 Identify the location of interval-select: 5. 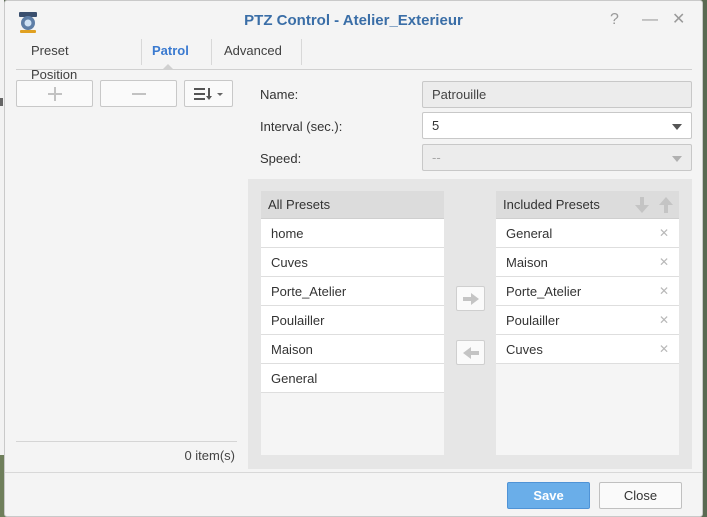
(557, 125).